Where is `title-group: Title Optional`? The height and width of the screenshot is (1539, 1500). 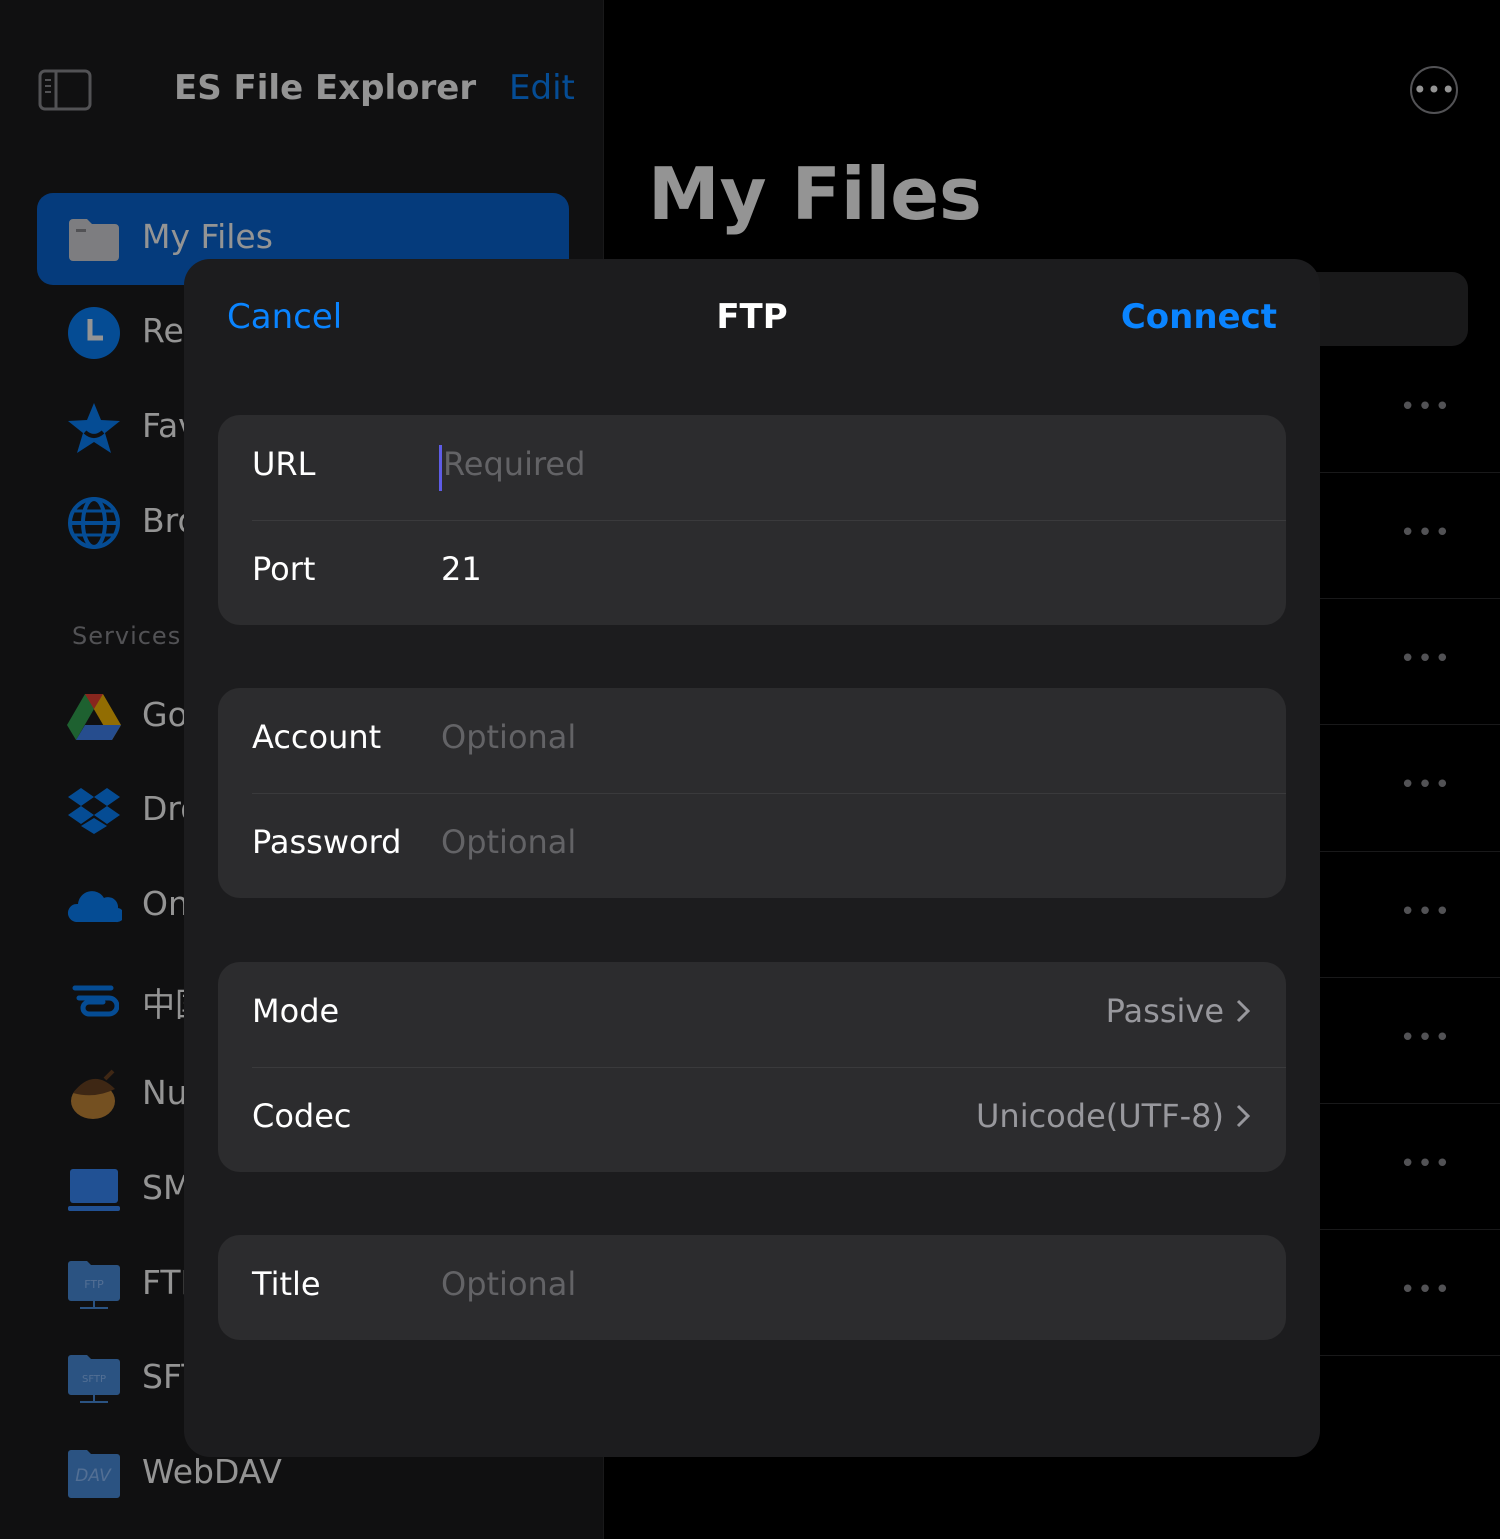
title-group: Title Optional is located at coordinates (752, 1287).